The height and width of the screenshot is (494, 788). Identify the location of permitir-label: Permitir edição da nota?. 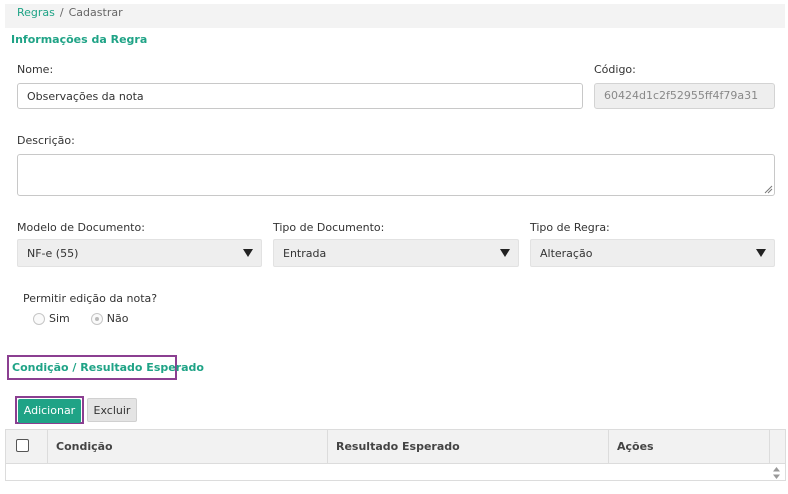
(90, 298).